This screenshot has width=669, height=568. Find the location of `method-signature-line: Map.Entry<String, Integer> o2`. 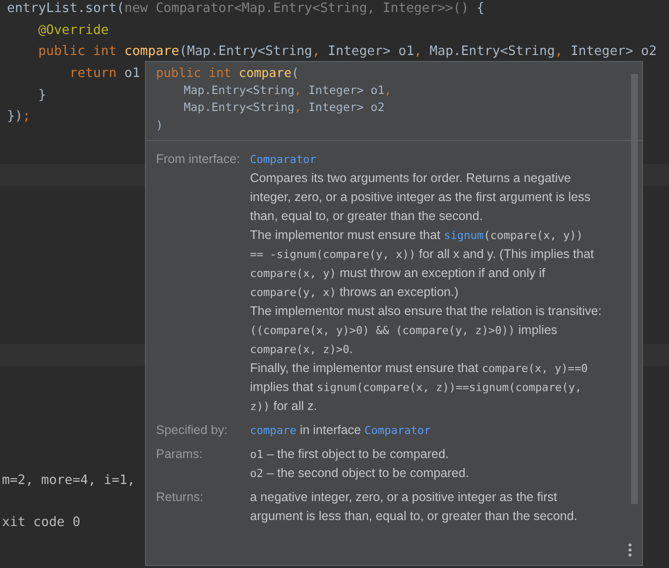

method-signature-line: Map.Entry<String, Integer> o2 is located at coordinates (283, 107).